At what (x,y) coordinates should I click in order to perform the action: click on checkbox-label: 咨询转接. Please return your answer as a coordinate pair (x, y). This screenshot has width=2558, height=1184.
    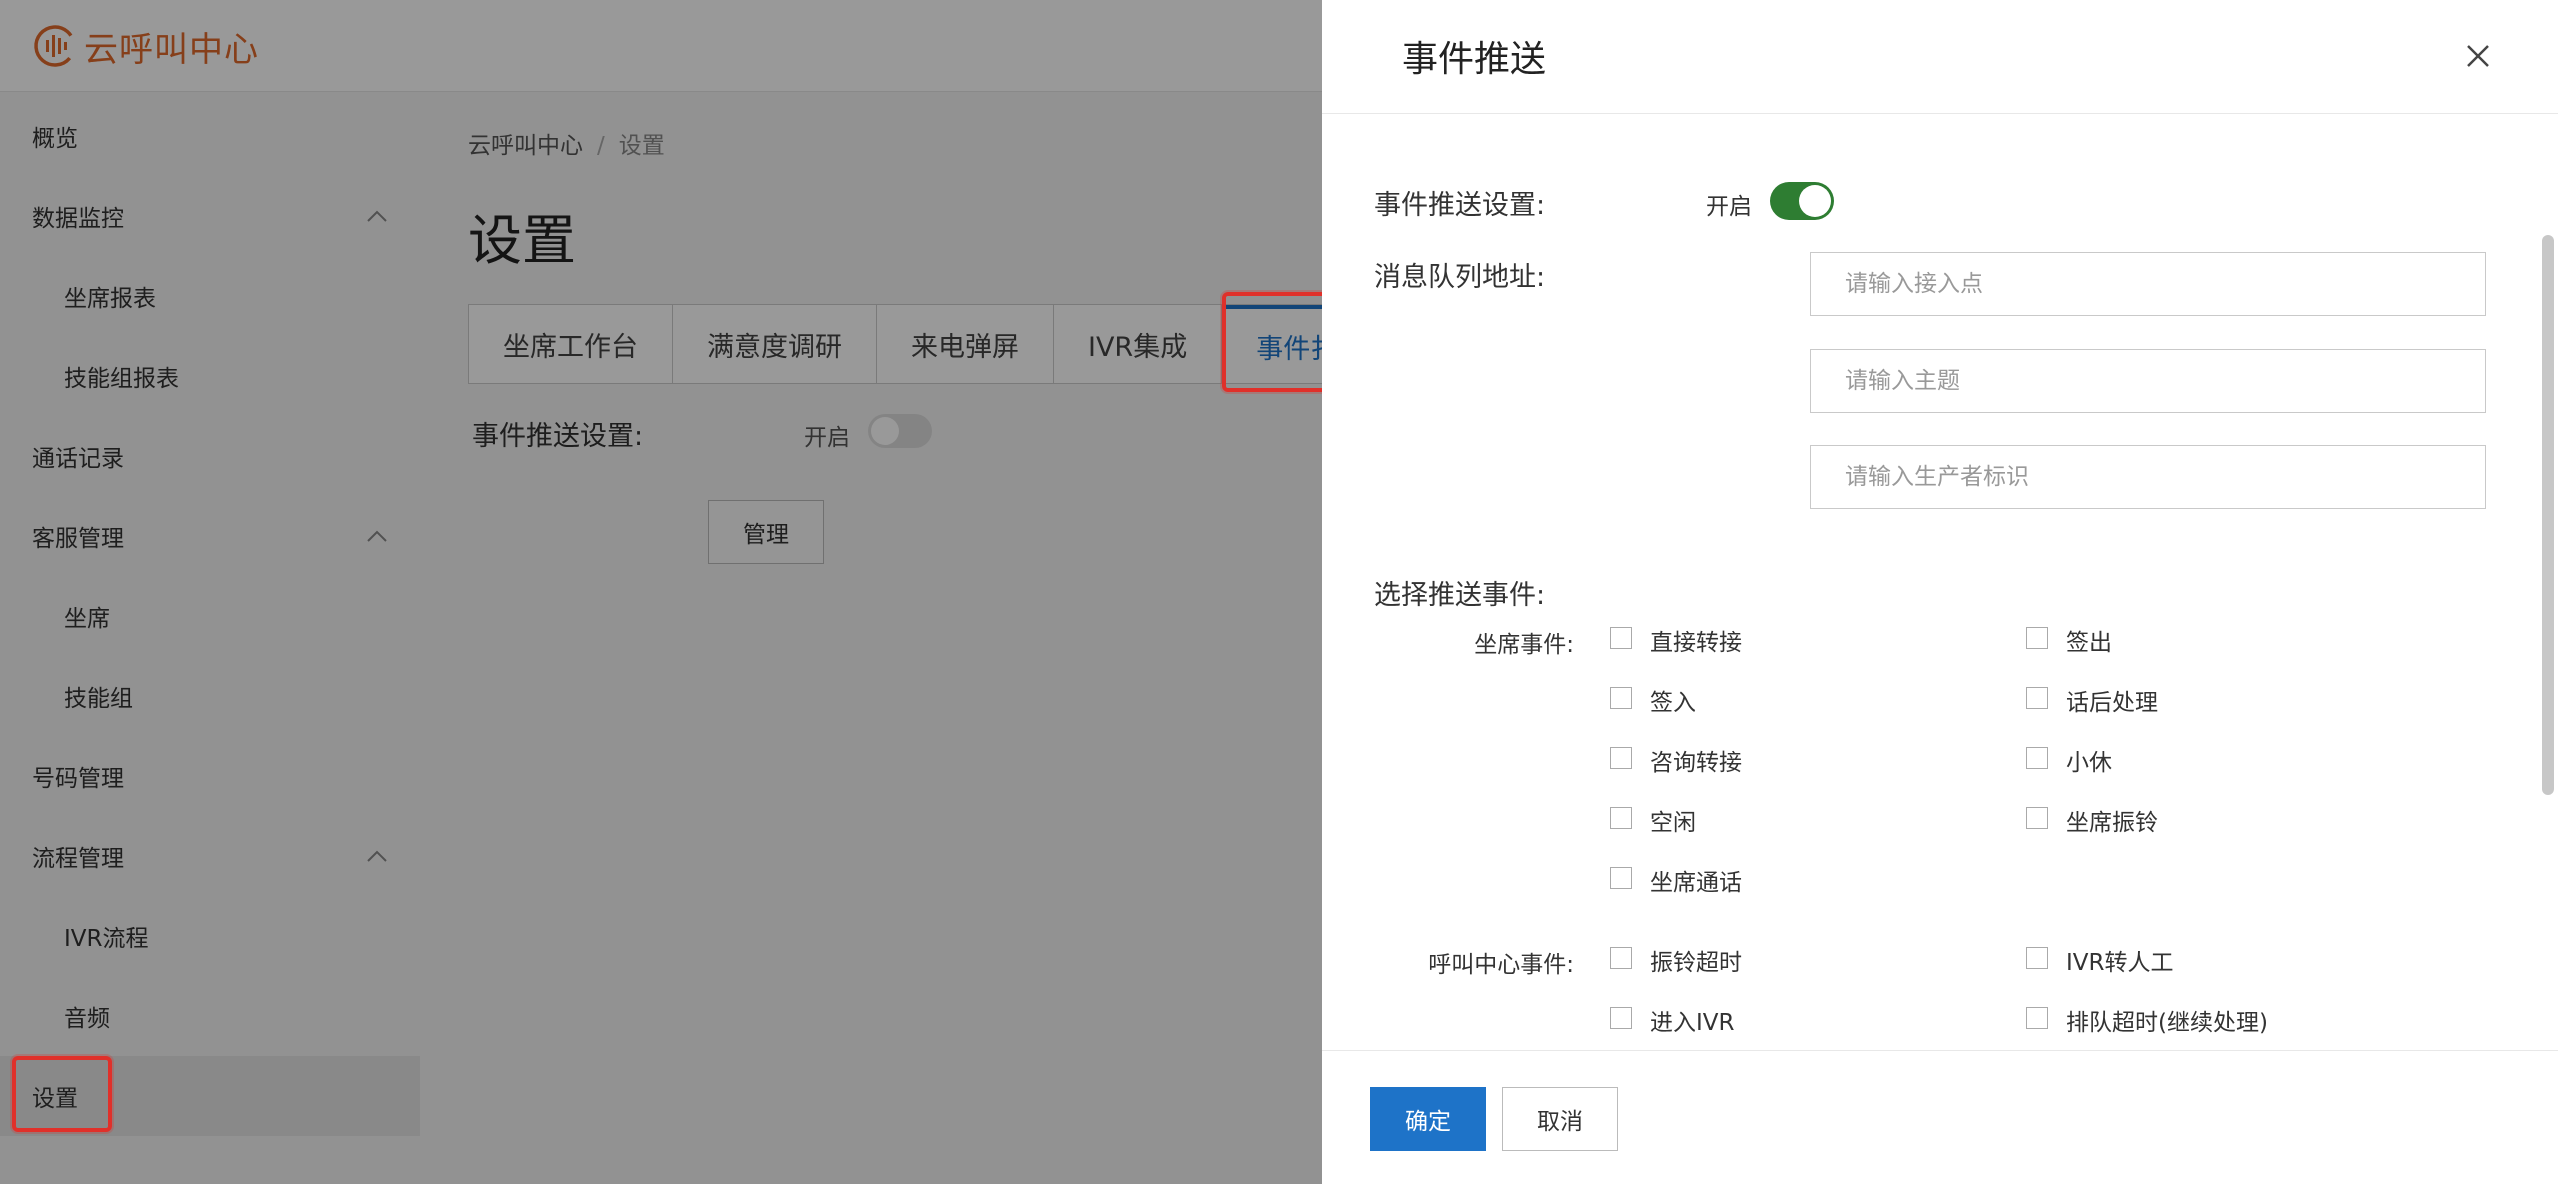
    Looking at the image, I should click on (1696, 763).